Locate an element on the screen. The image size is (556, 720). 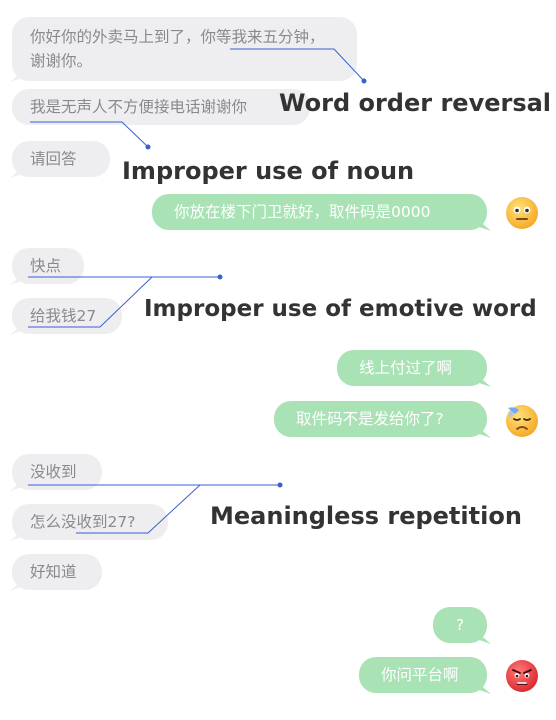
annotation-noun: Improper use of noun is located at coordinates (268, 171).